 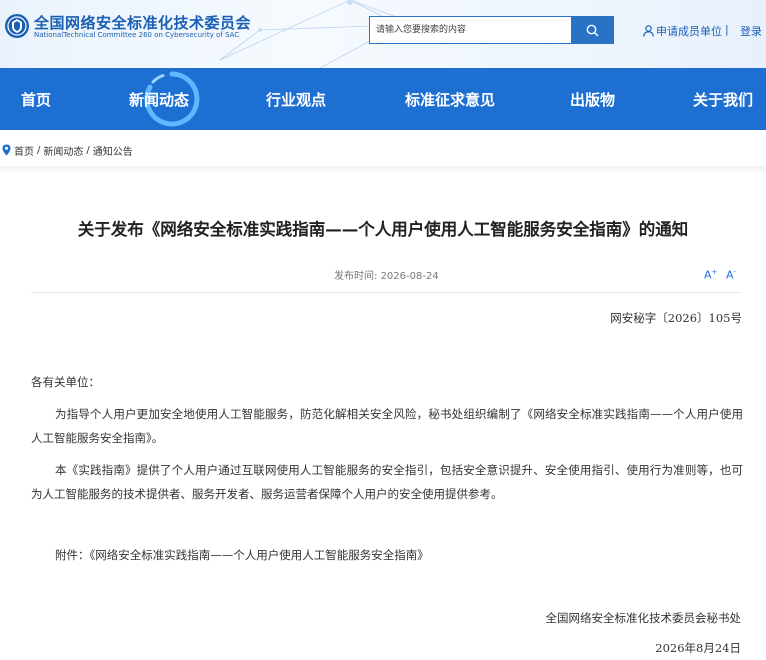 I want to click on nav-industry-views: 行业观点, so click(x=296, y=99).